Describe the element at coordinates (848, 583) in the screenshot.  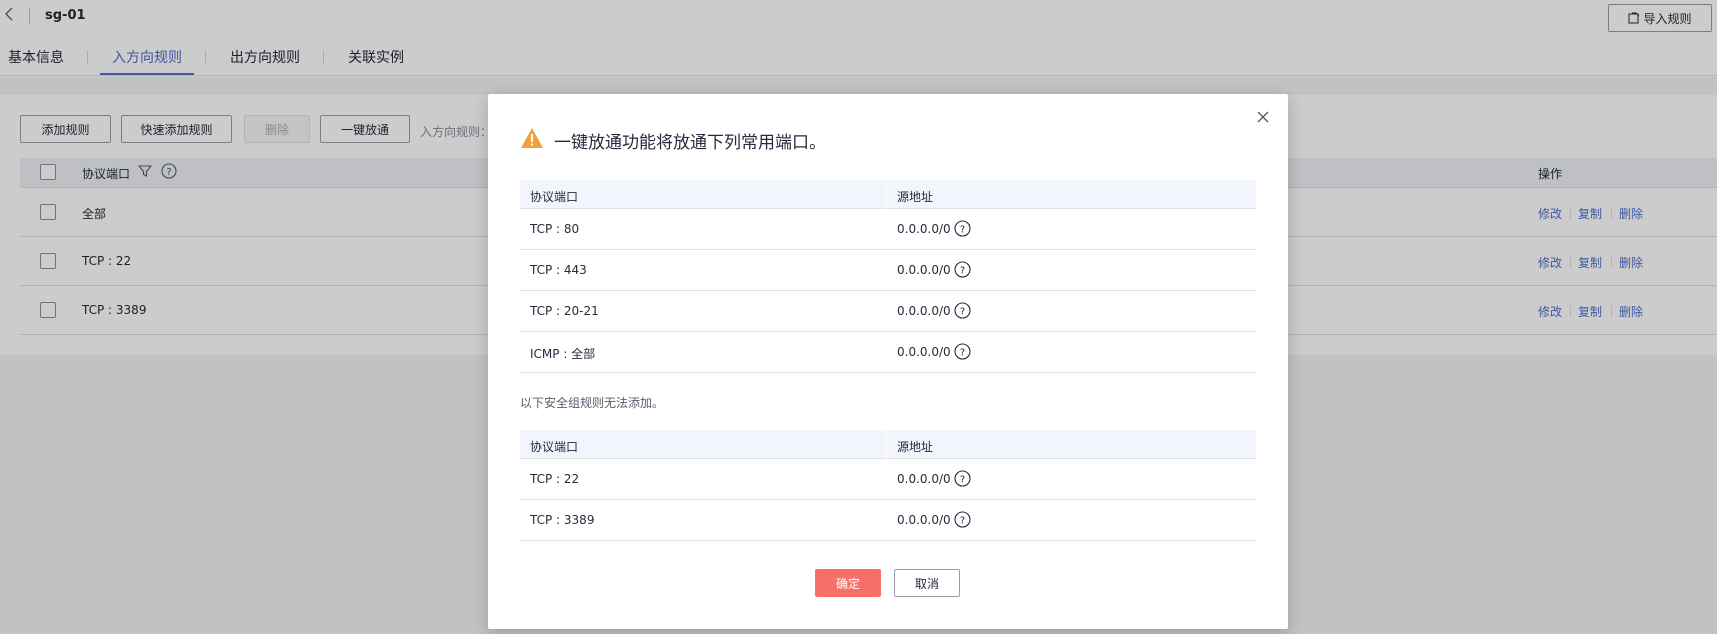
I see `confirm-button: 确定` at that location.